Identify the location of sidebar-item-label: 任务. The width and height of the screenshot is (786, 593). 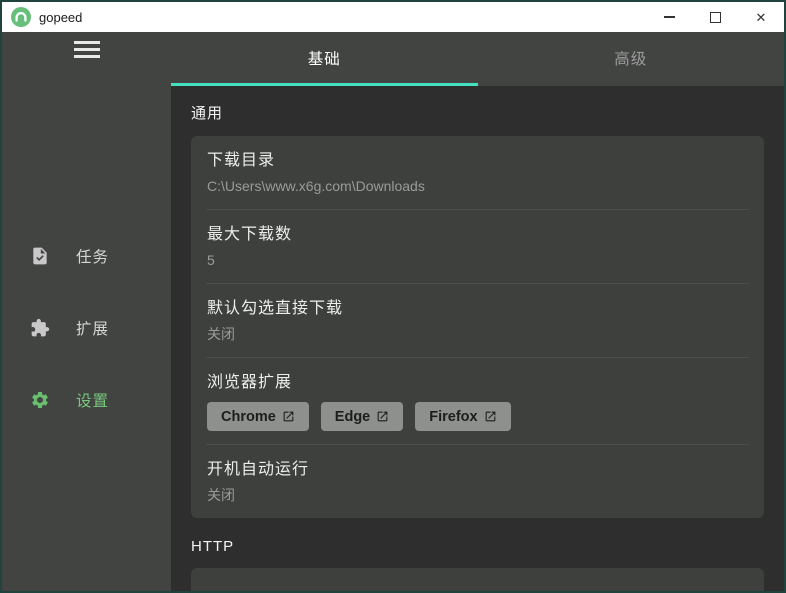
(93, 257).